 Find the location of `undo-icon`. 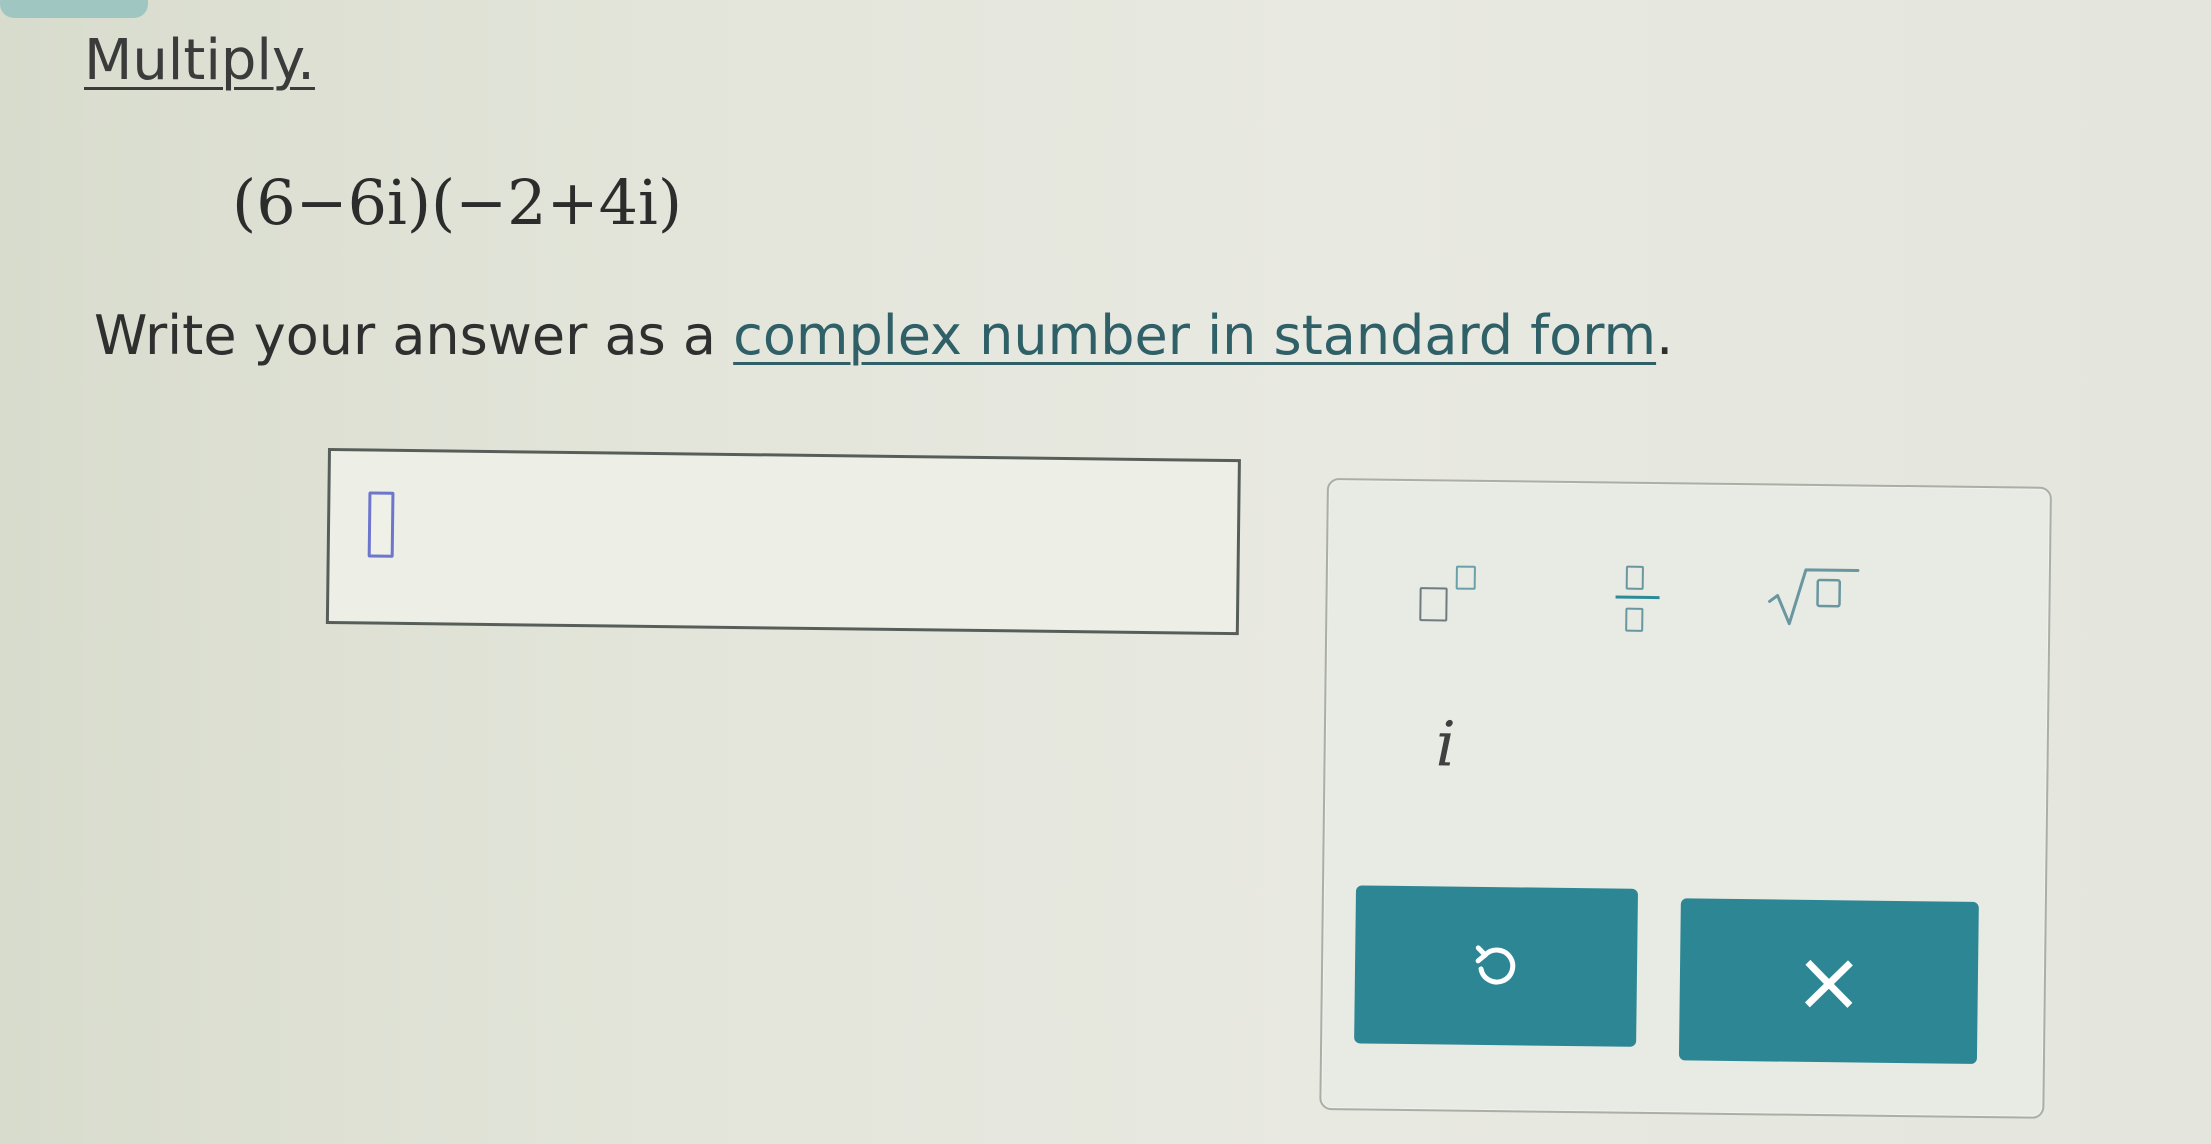

undo-icon is located at coordinates (1495, 965).